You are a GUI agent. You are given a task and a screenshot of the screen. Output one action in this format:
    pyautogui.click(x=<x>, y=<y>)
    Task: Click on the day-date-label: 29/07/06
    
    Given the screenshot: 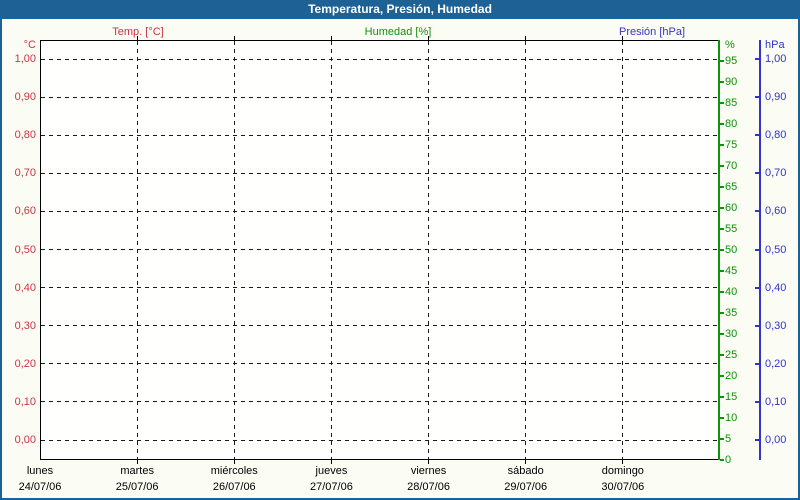 What is the action you would take?
    pyautogui.click(x=526, y=487)
    